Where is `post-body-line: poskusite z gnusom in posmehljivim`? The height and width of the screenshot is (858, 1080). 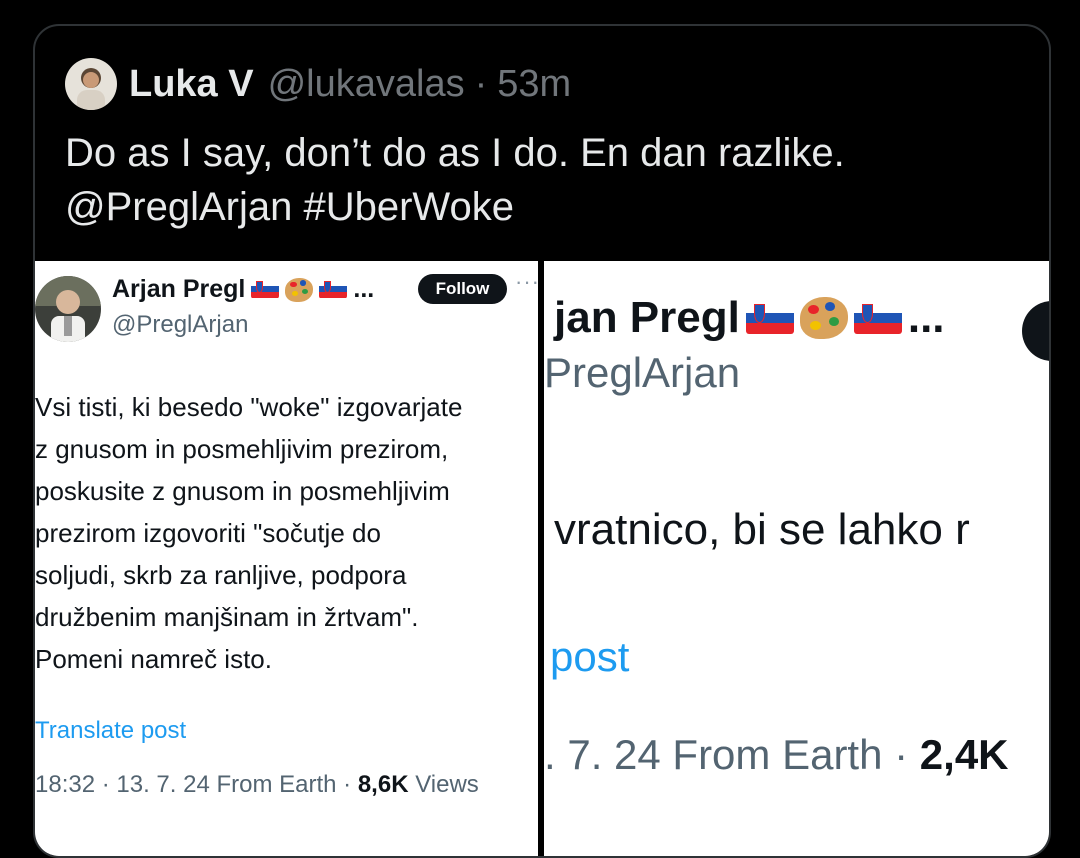
post-body-line: poskusite z gnusom in posmehljivim is located at coordinates (242, 491).